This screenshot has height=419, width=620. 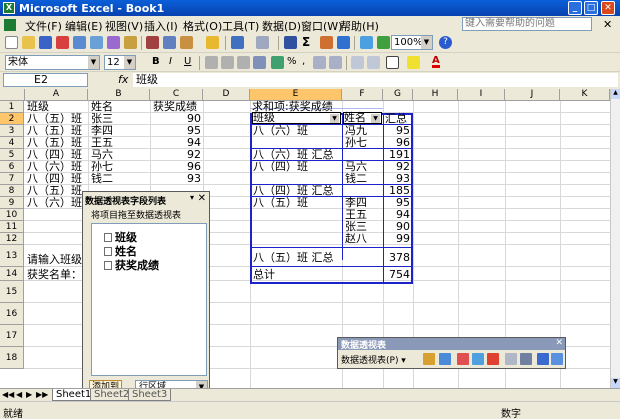 What do you see at coordinates (12, 292) in the screenshot?
I see `row-header: 15` at bounding box center [12, 292].